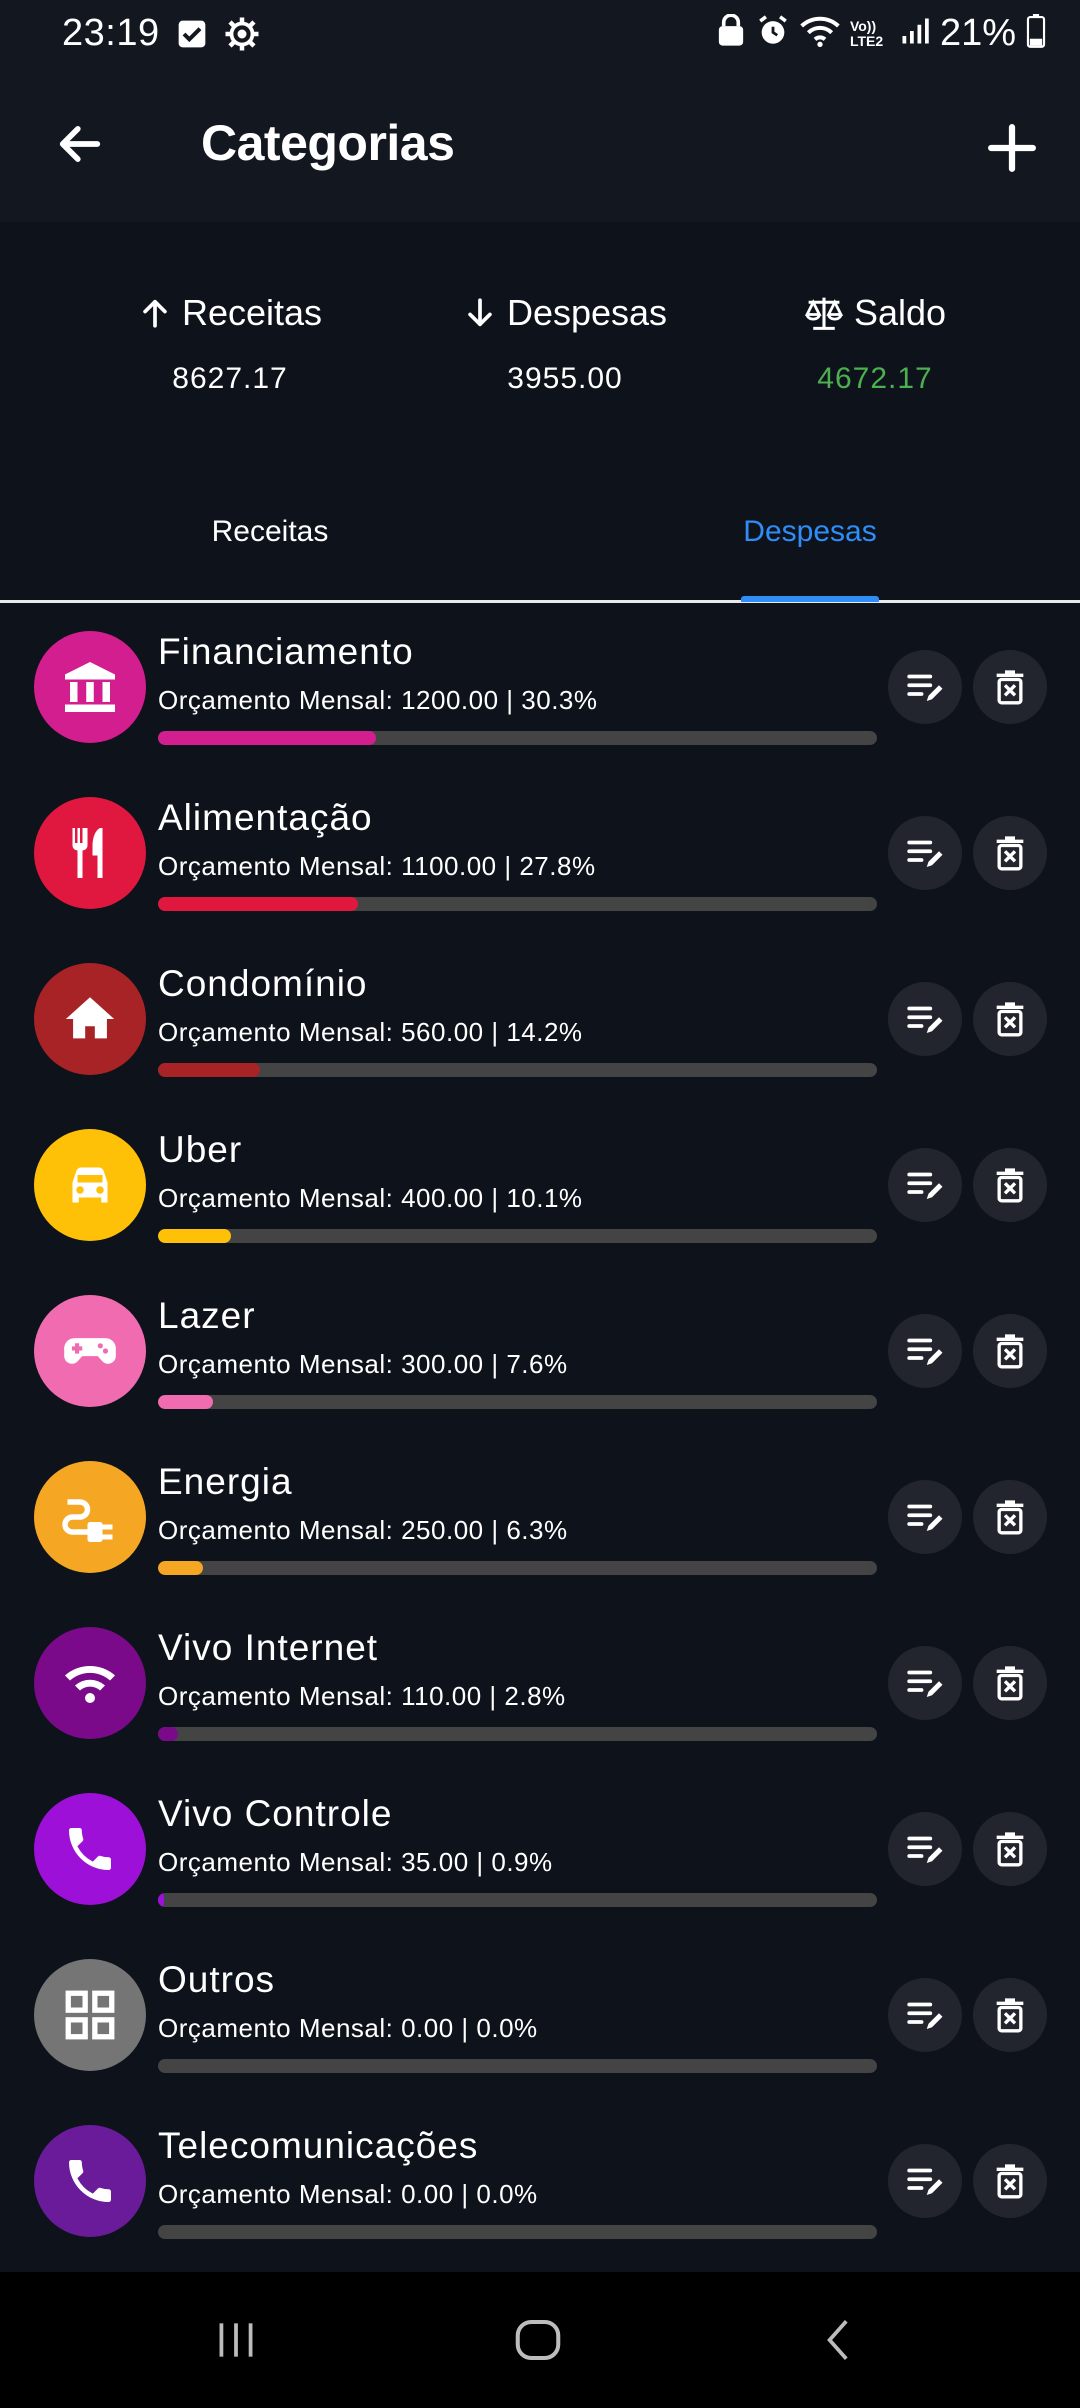 Image resolution: width=1080 pixels, height=2408 pixels. I want to click on tab-receitas: Receitas, so click(270, 532).